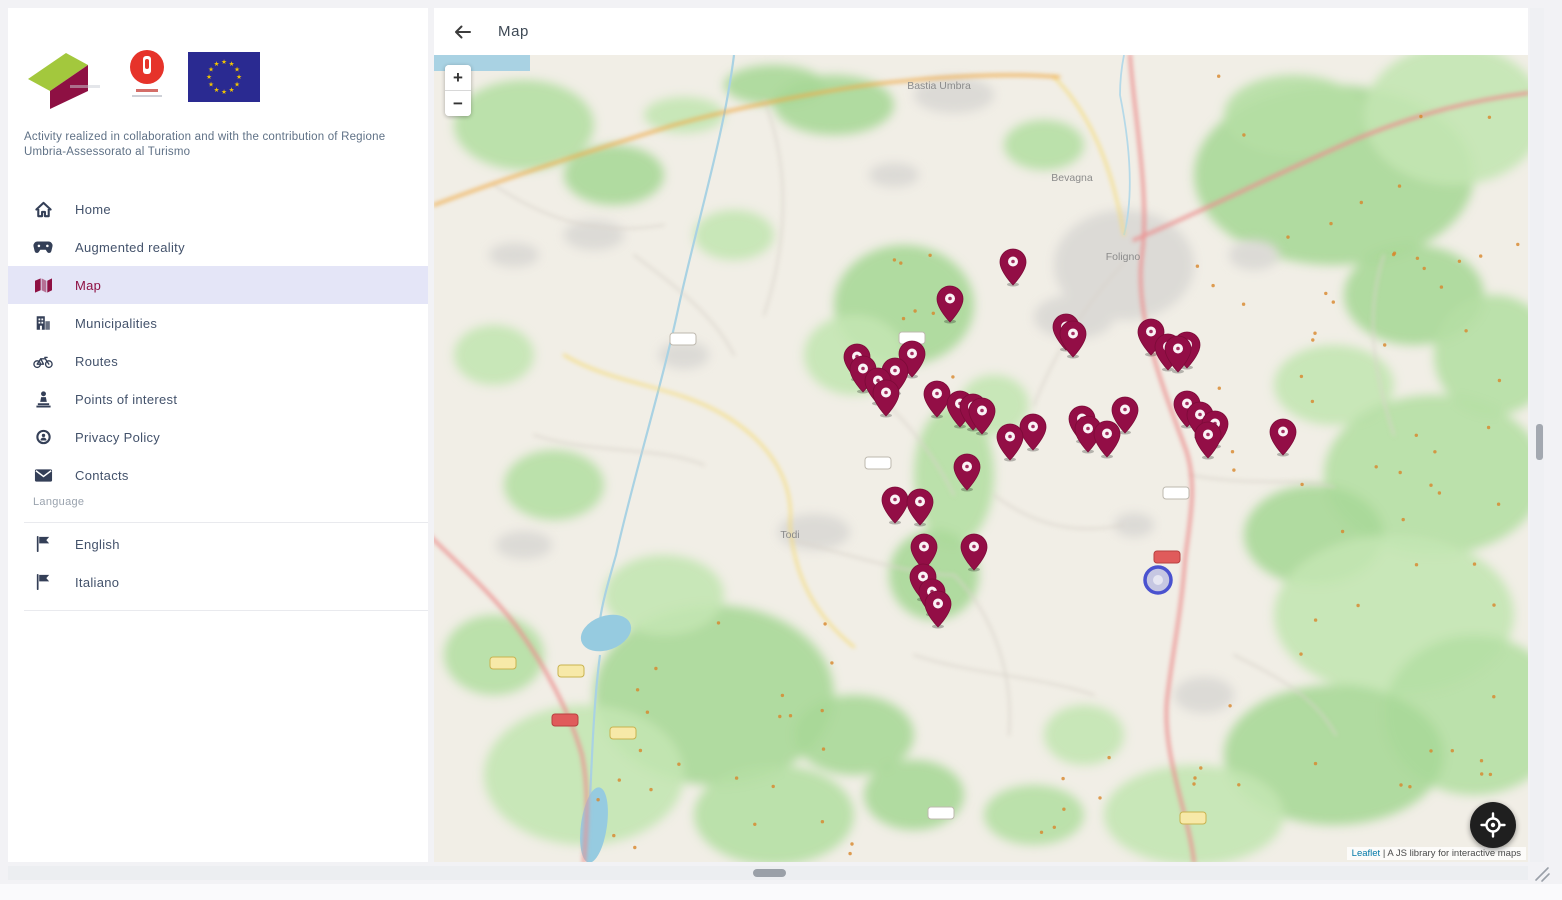  What do you see at coordinates (43, 209) in the screenshot?
I see `home-icon` at bounding box center [43, 209].